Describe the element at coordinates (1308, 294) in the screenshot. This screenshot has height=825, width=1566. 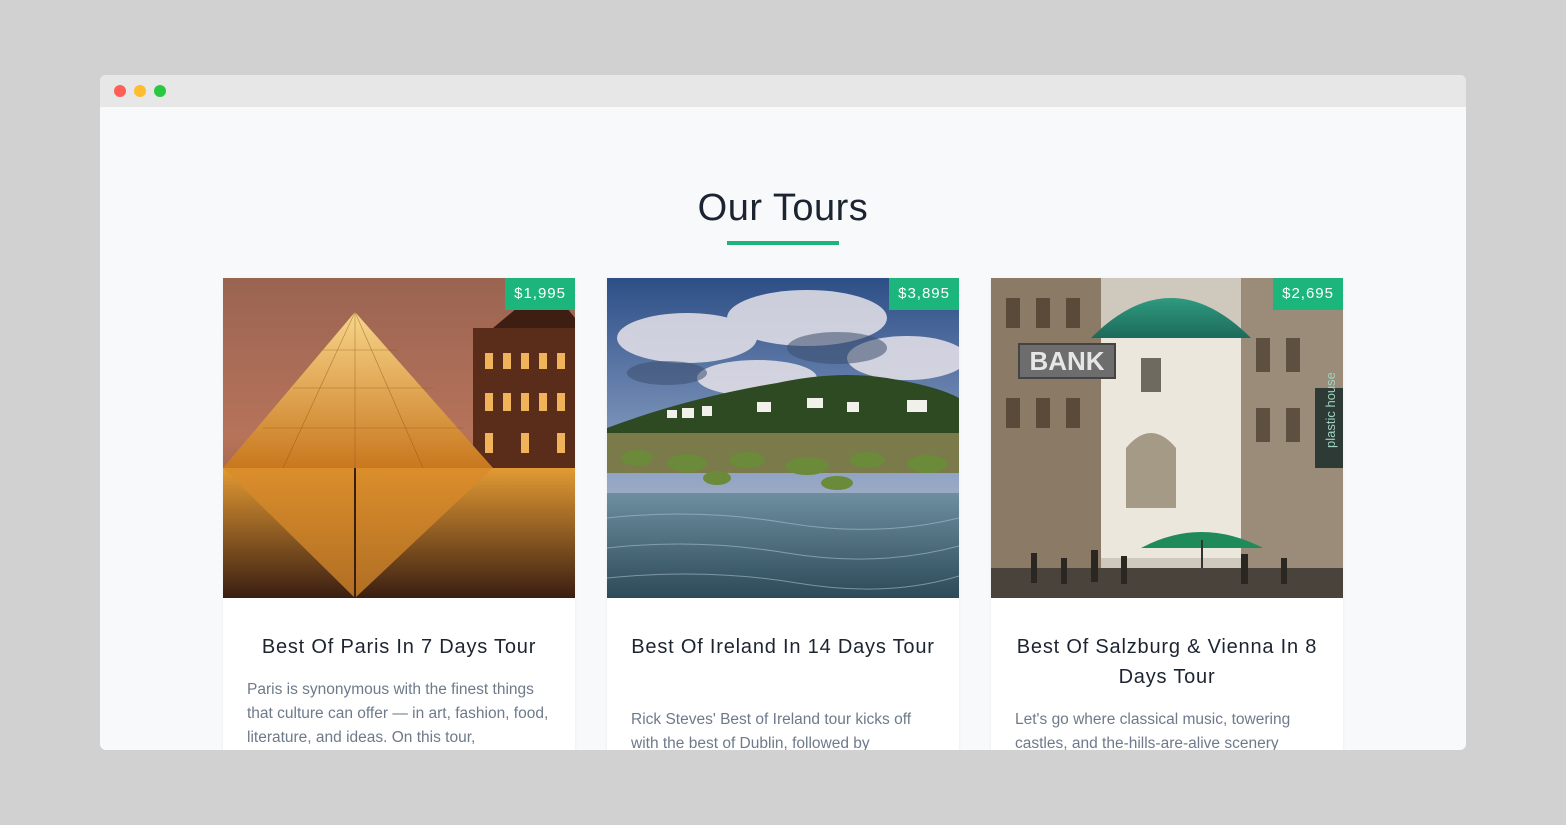
I see `price-badge: $2,695` at that location.